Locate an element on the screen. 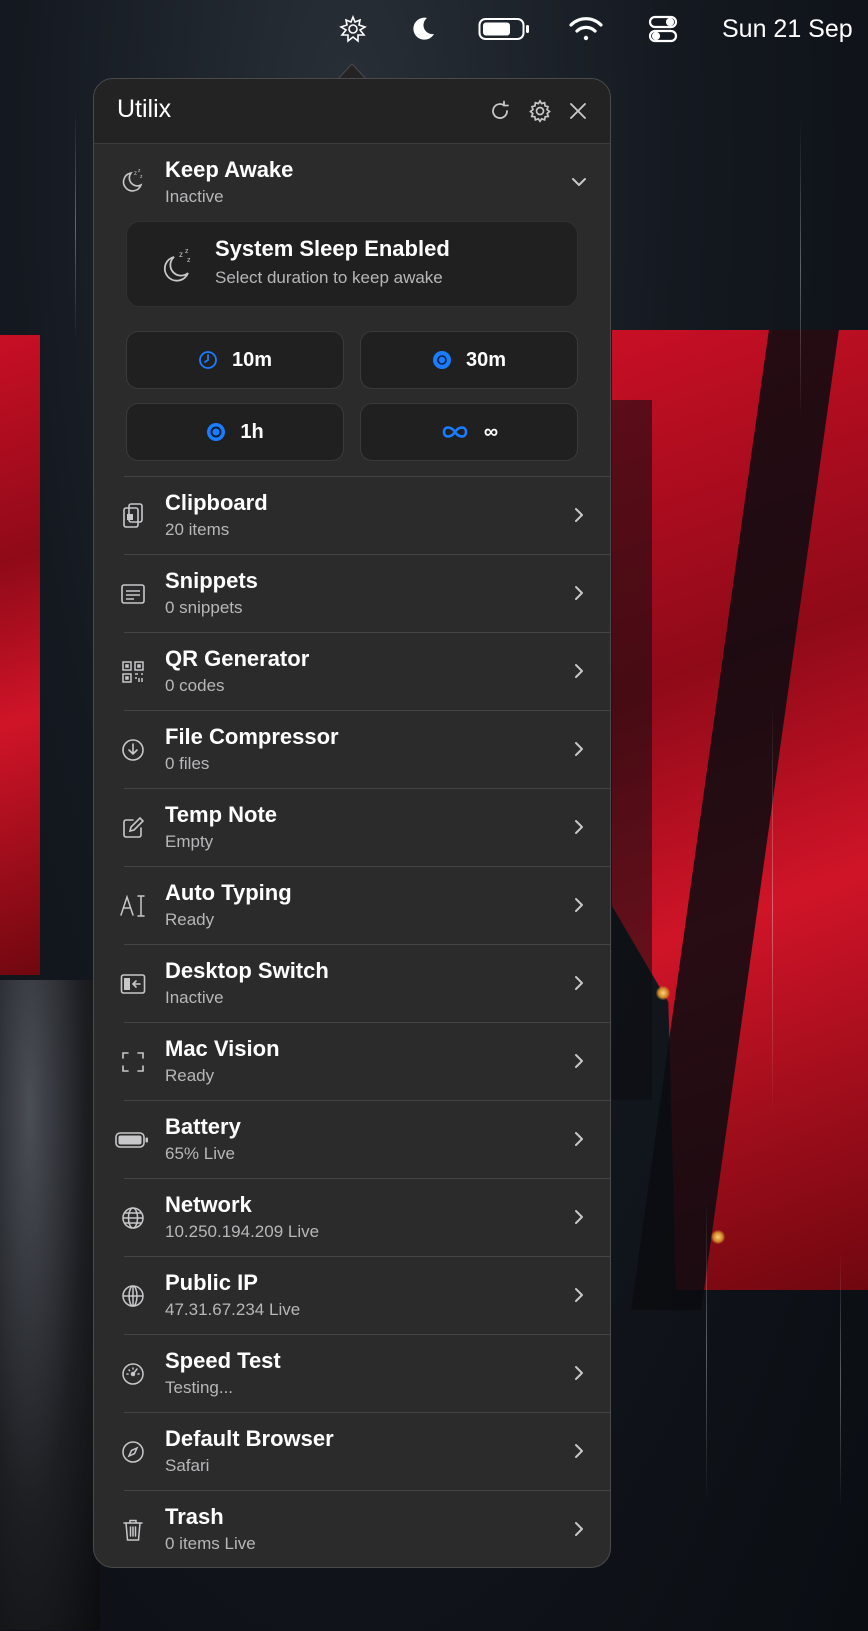  clipboard-icon is located at coordinates (133, 516).